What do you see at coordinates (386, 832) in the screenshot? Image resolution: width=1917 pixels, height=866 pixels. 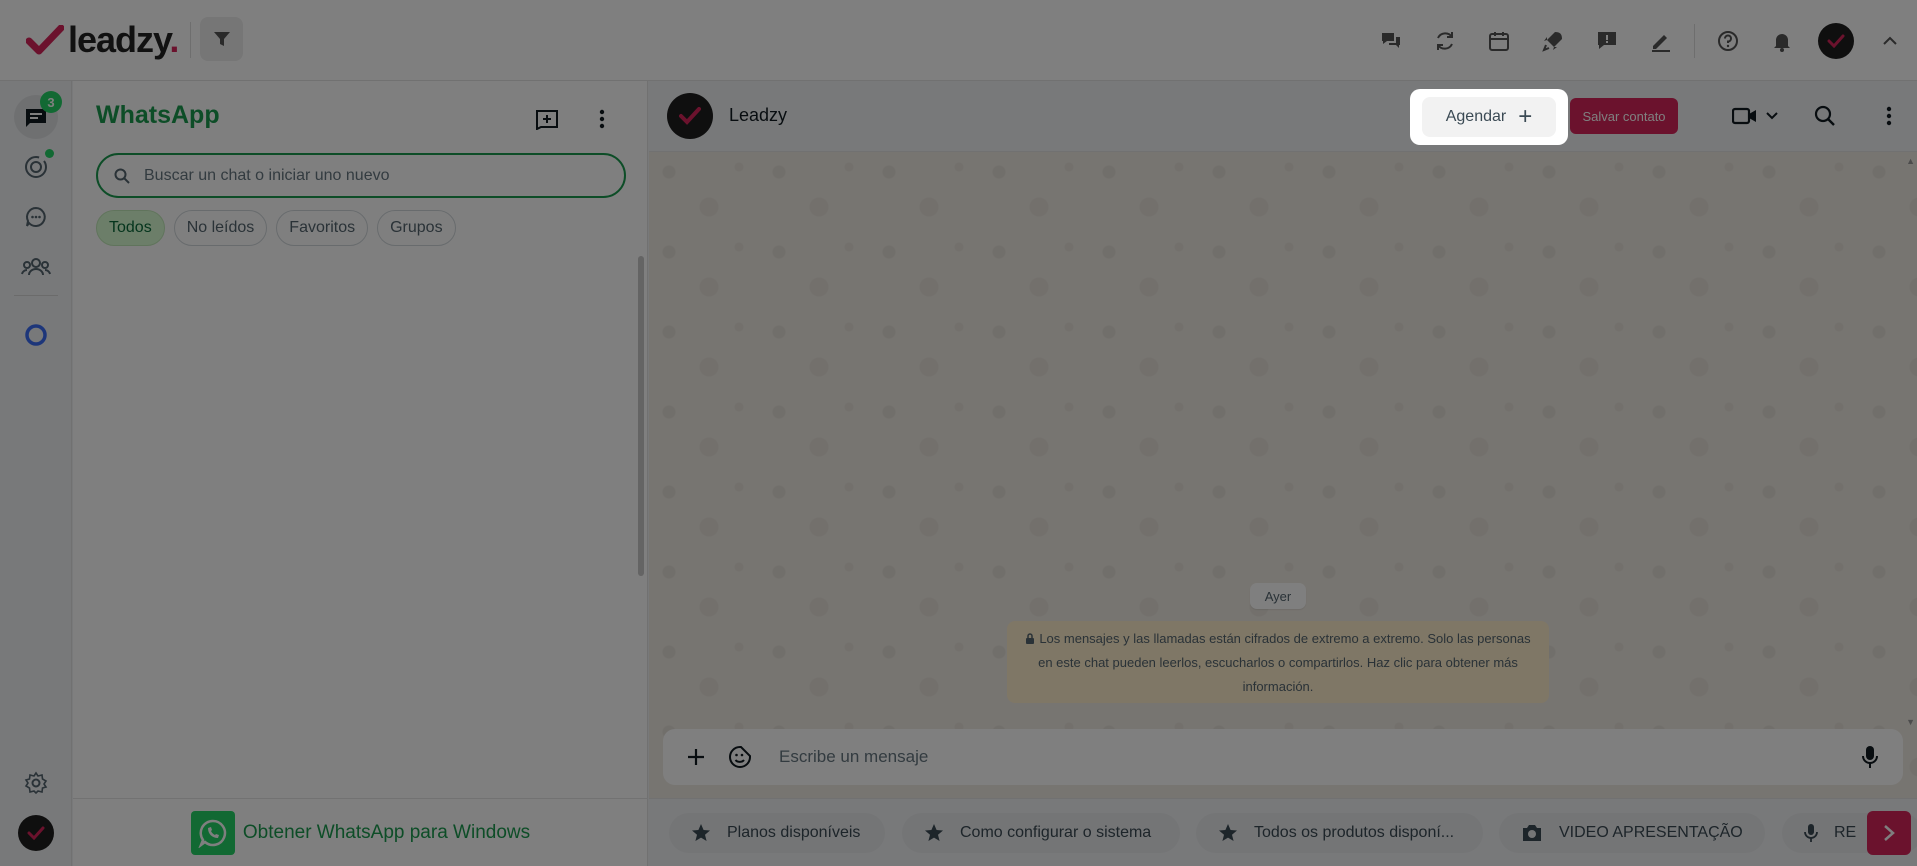 I see `get-windows-app-text: Obtener WhatsApp para Windows` at bounding box center [386, 832].